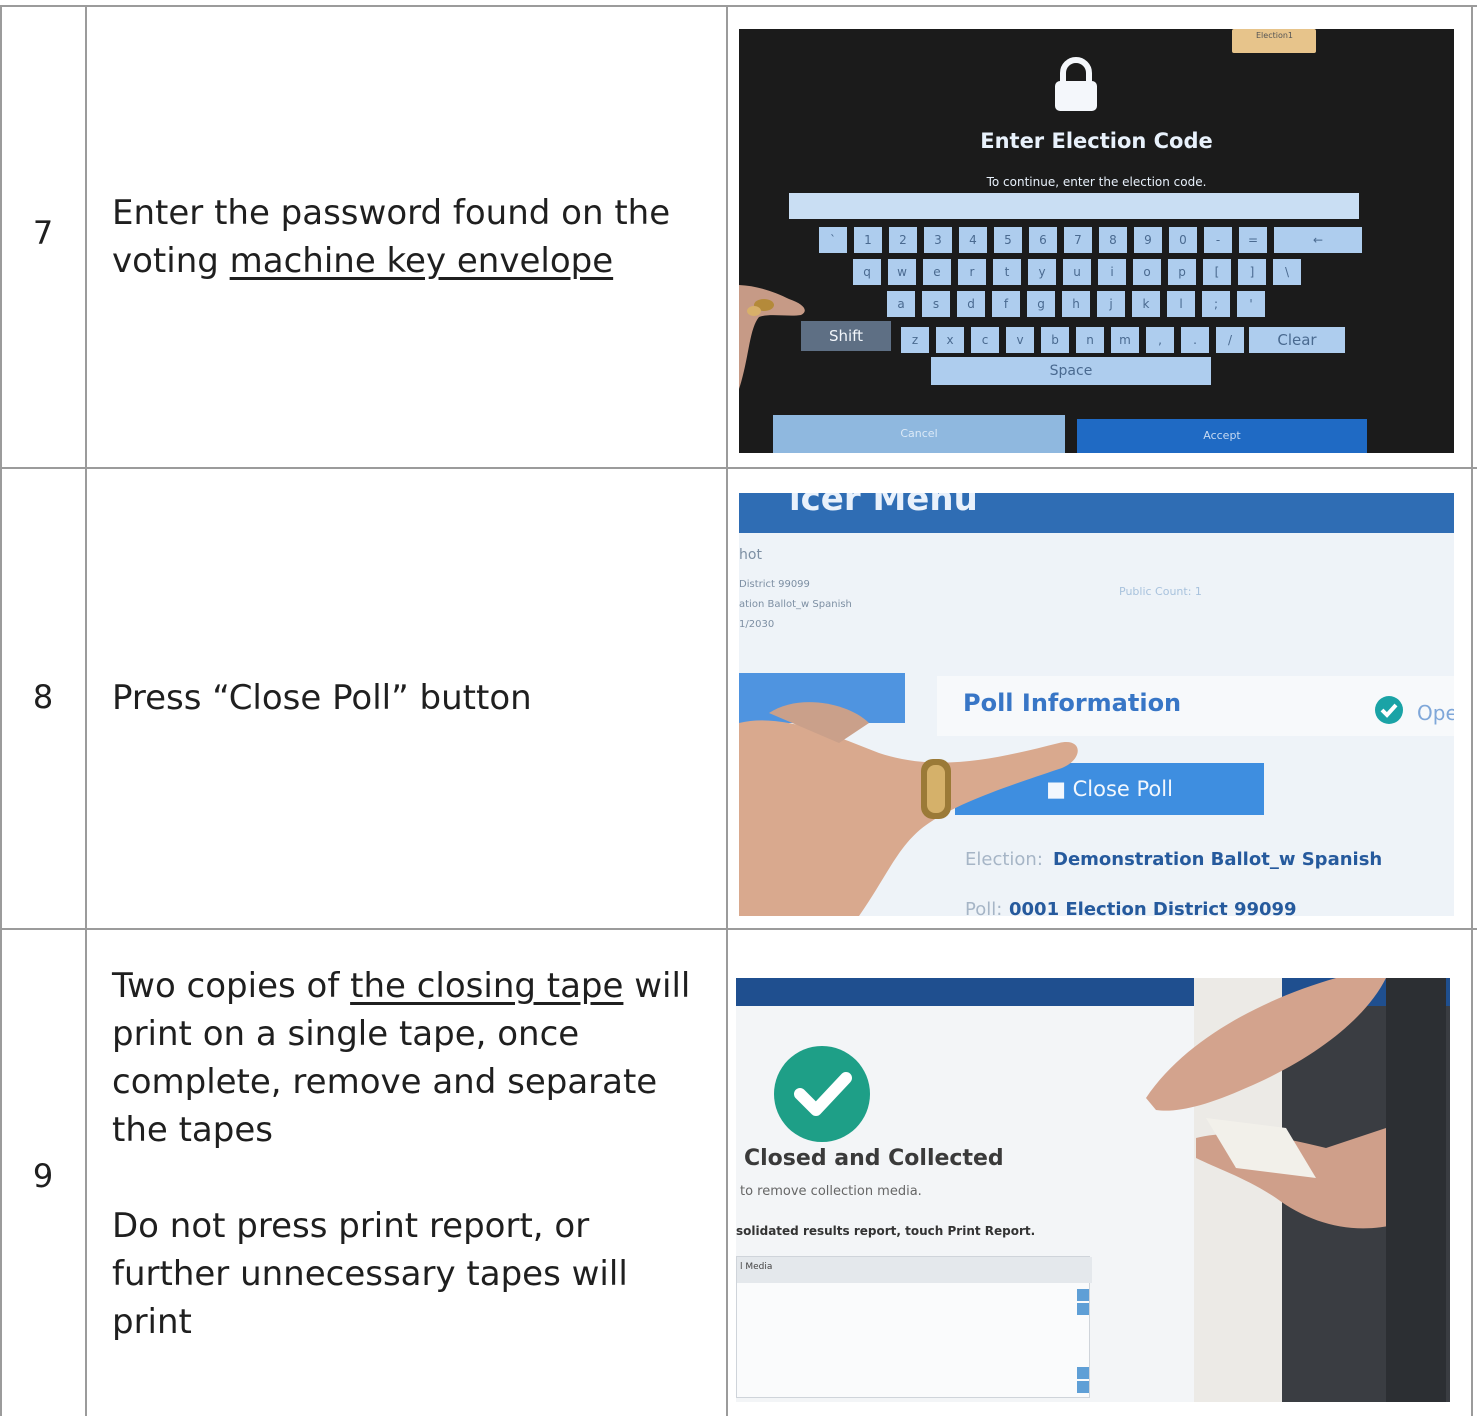 The height and width of the screenshot is (1416, 1477). What do you see at coordinates (43, 1176) in the screenshot?
I see `step-number: 9` at bounding box center [43, 1176].